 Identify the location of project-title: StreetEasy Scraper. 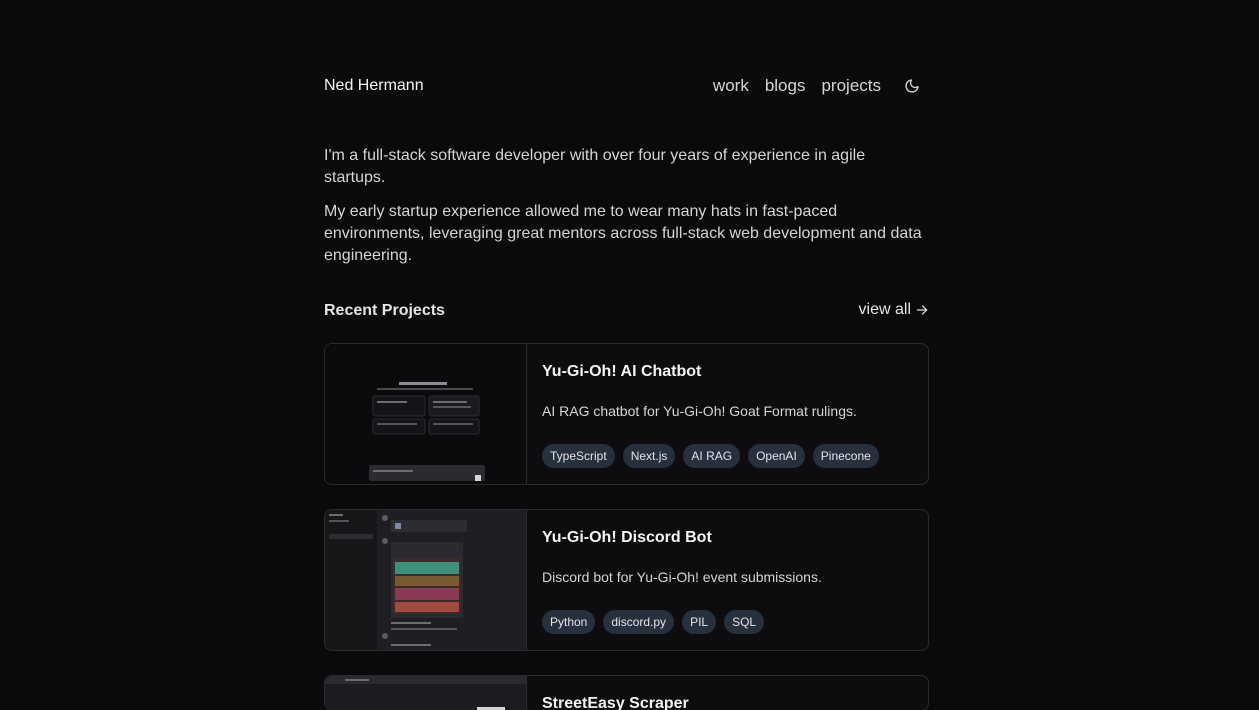
(615, 702).